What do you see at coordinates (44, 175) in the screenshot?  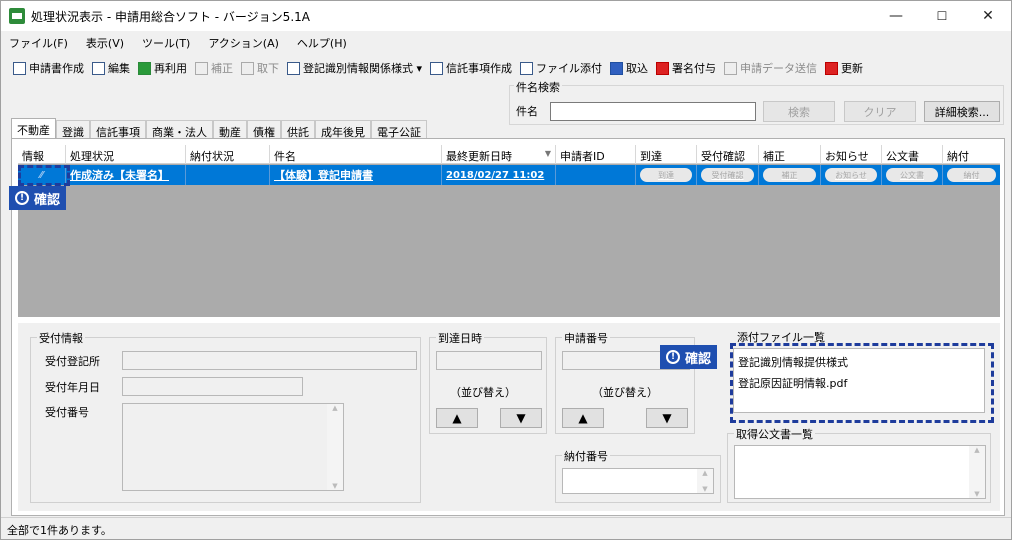 I see `info-highlight-frame` at bounding box center [44, 175].